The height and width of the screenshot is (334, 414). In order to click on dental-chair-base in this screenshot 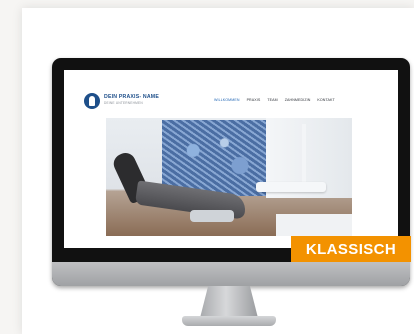, I will do `click(212, 216)`.